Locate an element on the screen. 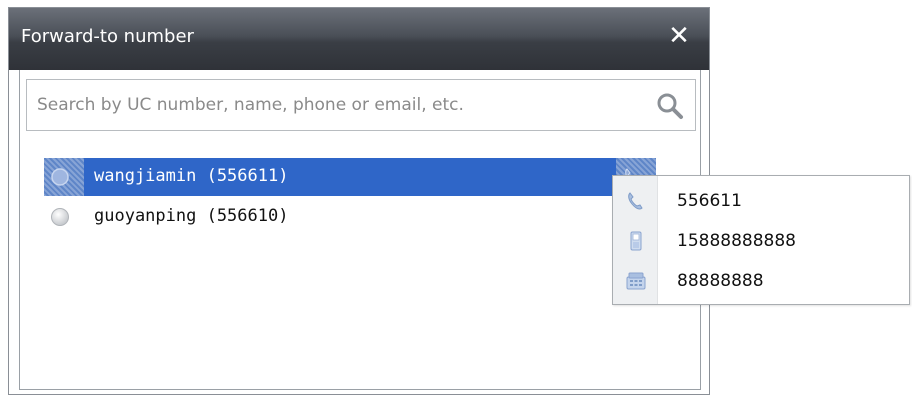 This screenshot has width=912, height=396. popup-item-mobile: 15888888888 is located at coordinates (761, 241).